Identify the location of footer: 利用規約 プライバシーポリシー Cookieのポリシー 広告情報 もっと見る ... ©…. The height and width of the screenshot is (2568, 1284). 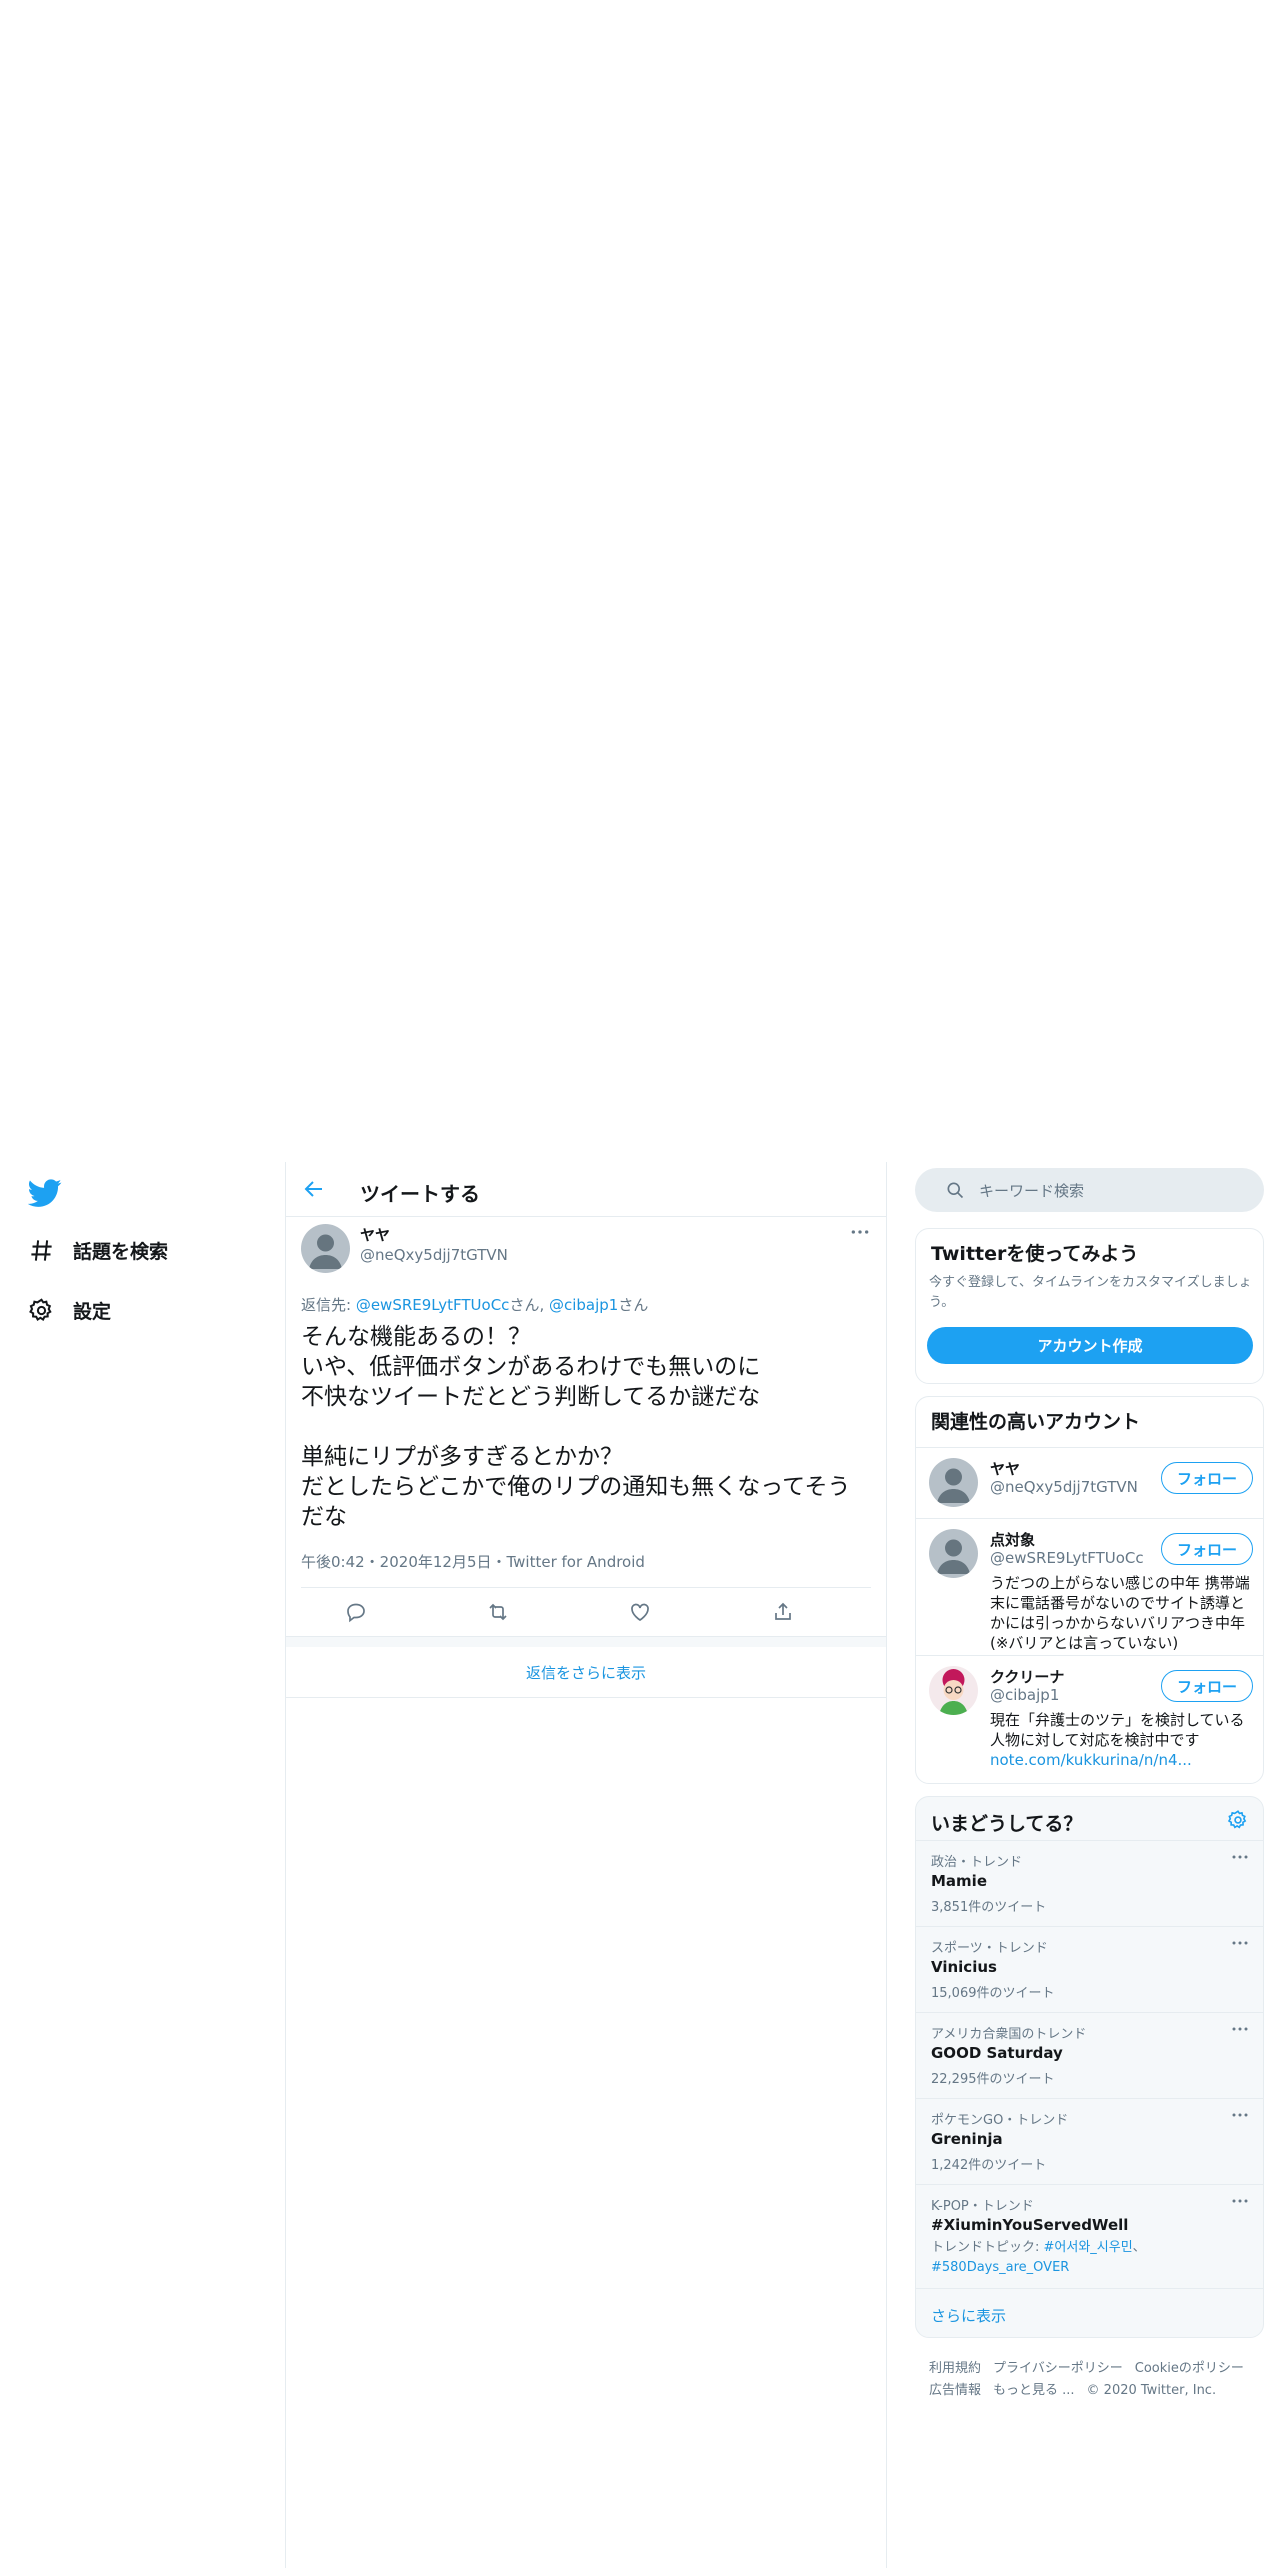
(1094, 2380).